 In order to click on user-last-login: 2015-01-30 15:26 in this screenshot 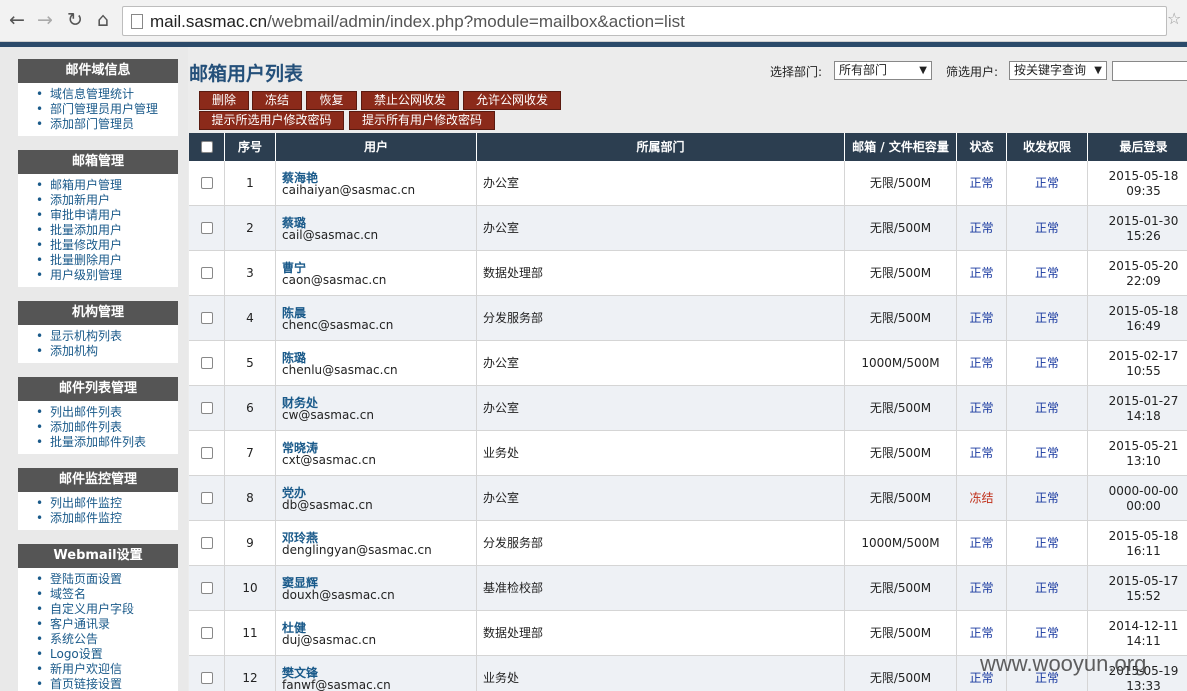, I will do `click(1137, 228)`.